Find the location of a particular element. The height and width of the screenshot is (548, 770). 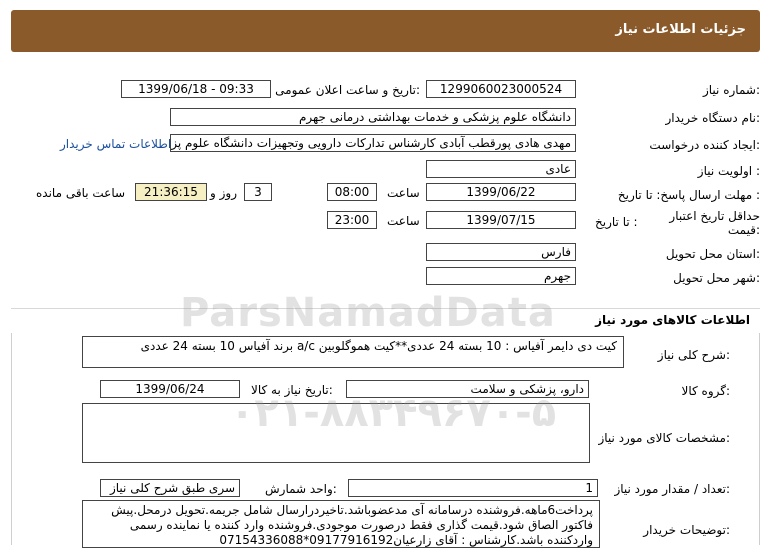

need-date-field: 1399/06/24 is located at coordinates (170, 389).